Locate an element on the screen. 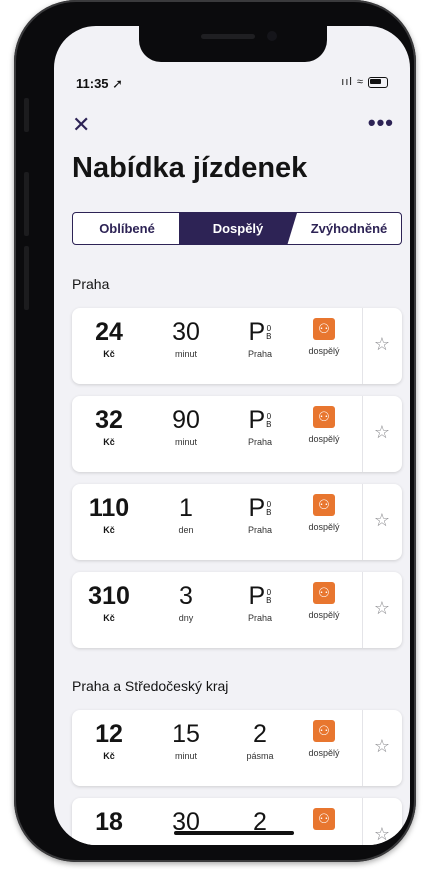  price-value: 18 is located at coordinates (109, 822).